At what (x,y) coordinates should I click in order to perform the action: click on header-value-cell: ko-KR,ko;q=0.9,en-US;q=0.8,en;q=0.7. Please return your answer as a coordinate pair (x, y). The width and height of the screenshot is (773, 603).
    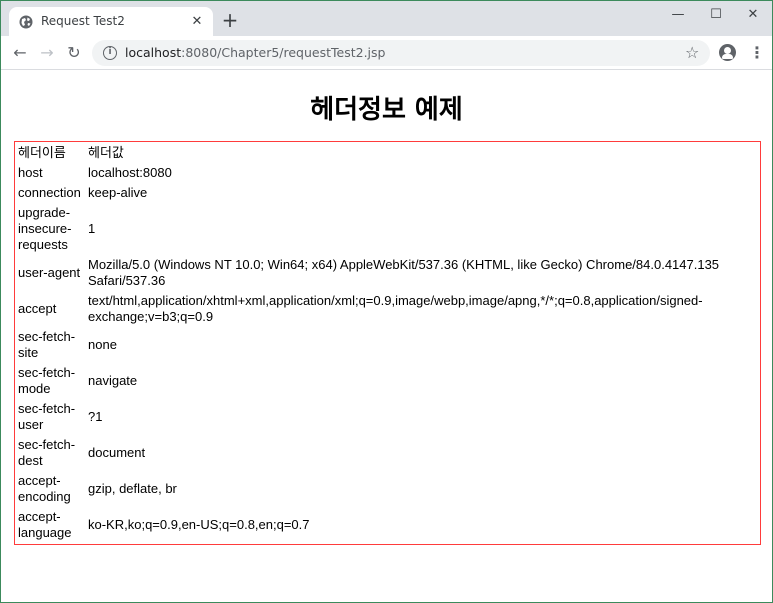
    Looking at the image, I should click on (199, 524).